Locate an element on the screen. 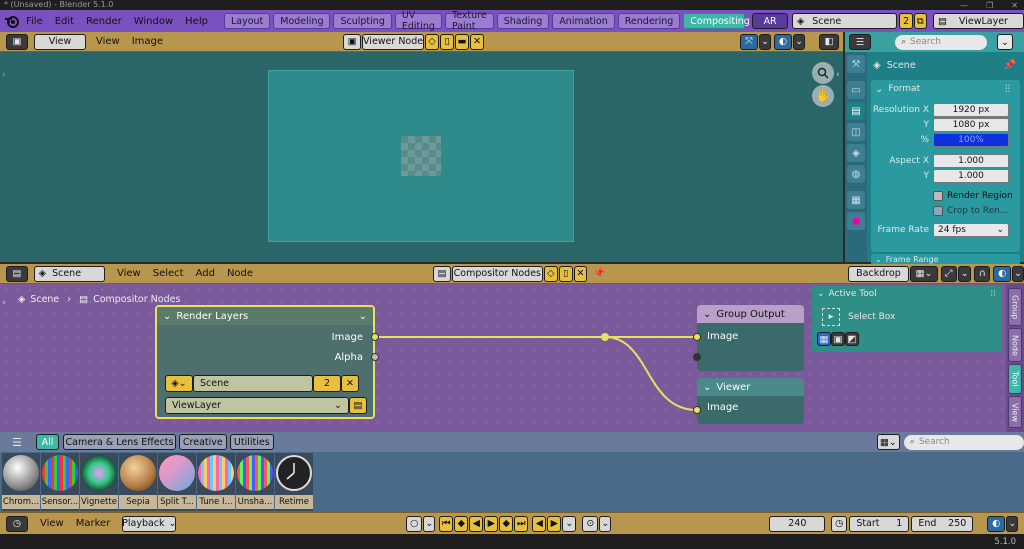  scene-selector: ◈ Scene is located at coordinates (844, 21).